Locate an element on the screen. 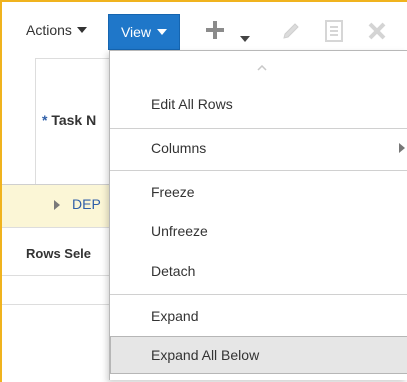  plus-icon is located at coordinates (215, 30).